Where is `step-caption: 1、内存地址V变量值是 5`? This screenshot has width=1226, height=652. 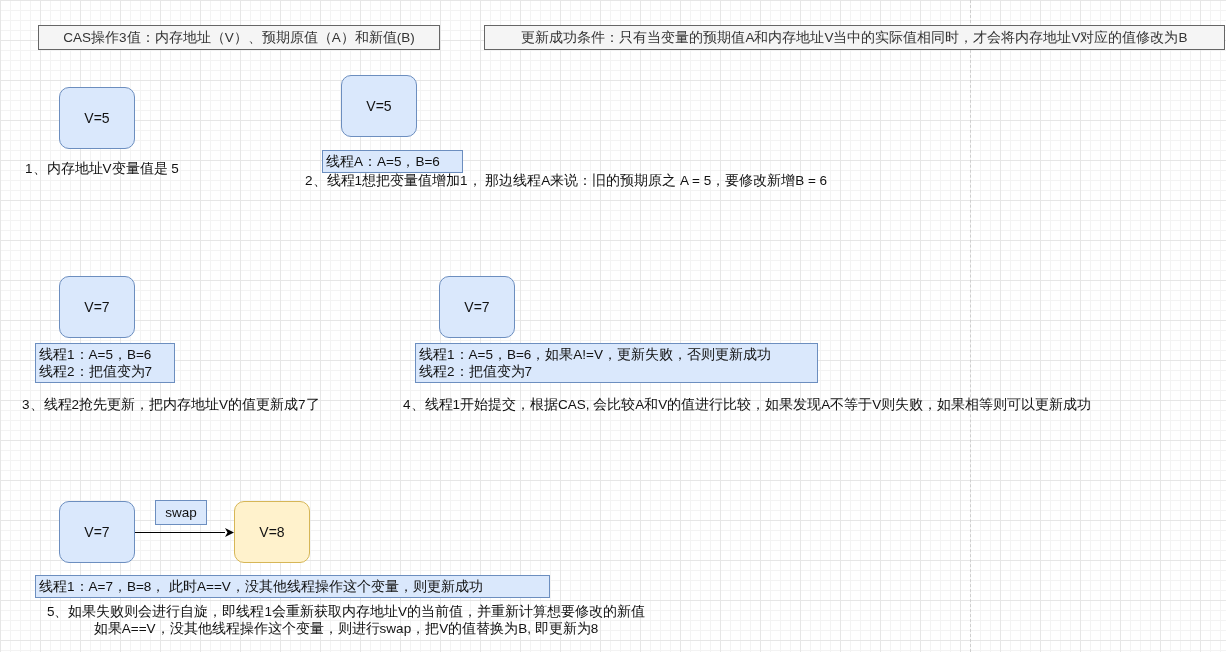
step-caption: 1、内存地址V变量值是 5 is located at coordinates (102, 168).